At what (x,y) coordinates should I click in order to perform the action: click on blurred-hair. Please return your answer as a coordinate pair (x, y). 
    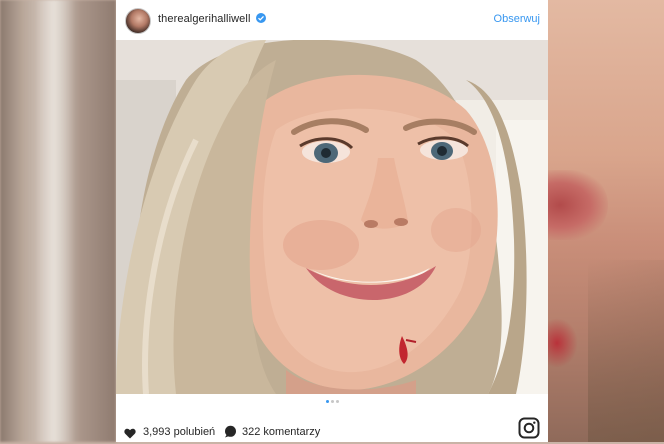
    Looking at the image, I should click on (626, 351).